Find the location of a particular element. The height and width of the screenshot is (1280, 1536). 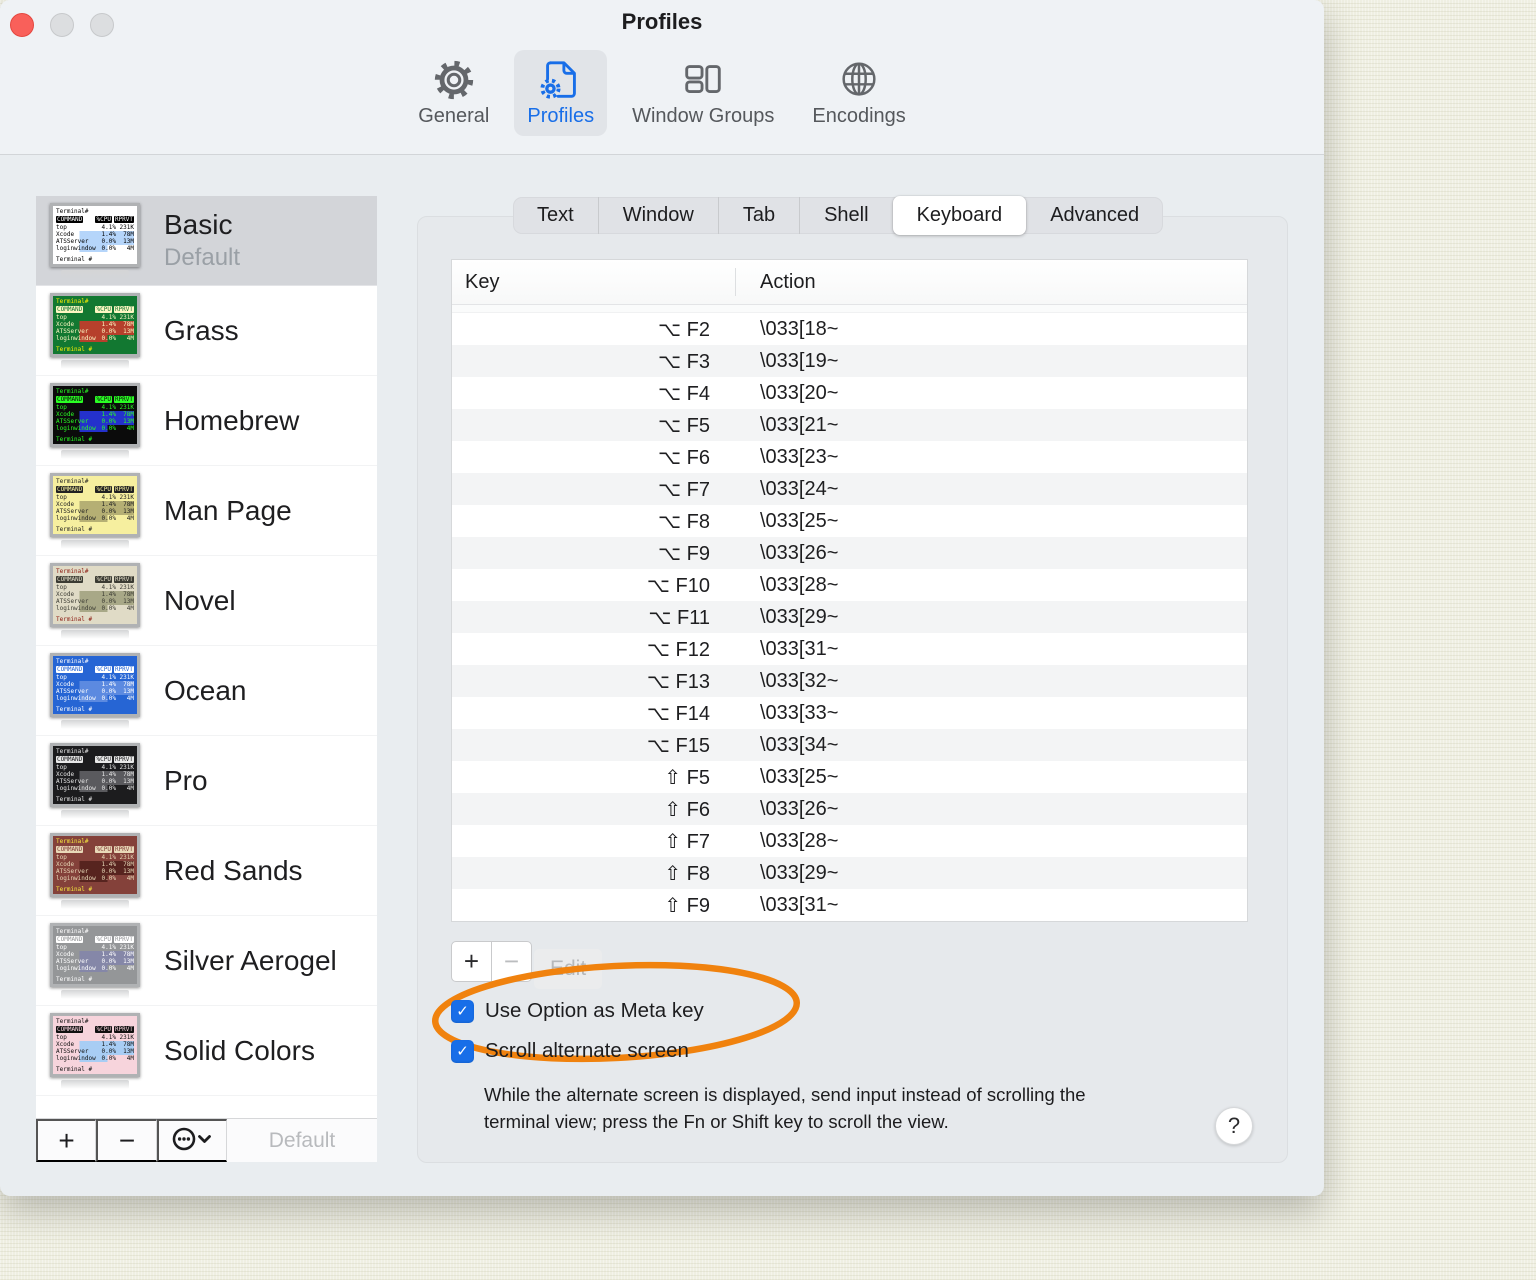

ellipsis-circle-chevron-icon is located at coordinates (193, 1140).